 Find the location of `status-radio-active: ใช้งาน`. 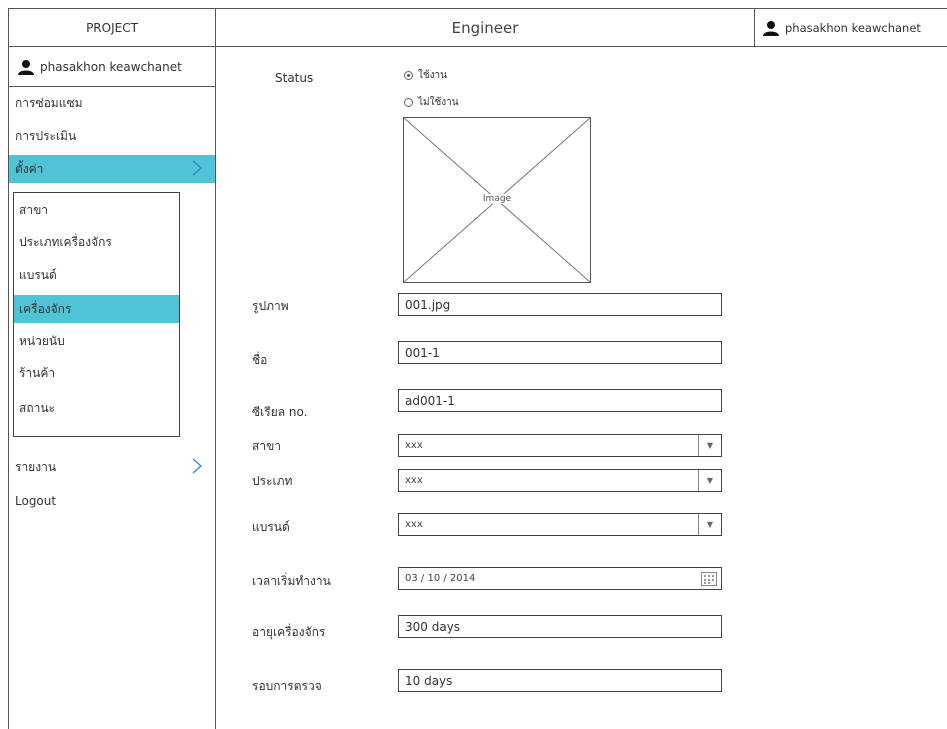

status-radio-active: ใช้งาน is located at coordinates (425, 75).